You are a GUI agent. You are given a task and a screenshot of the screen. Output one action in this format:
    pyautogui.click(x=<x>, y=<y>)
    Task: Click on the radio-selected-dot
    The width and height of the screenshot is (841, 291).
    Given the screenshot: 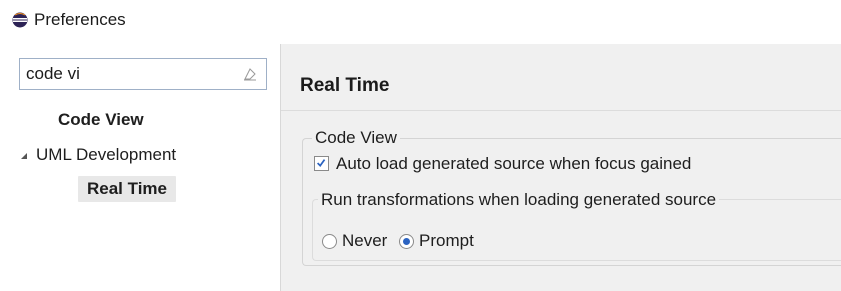 What is the action you would take?
    pyautogui.click(x=406, y=241)
    